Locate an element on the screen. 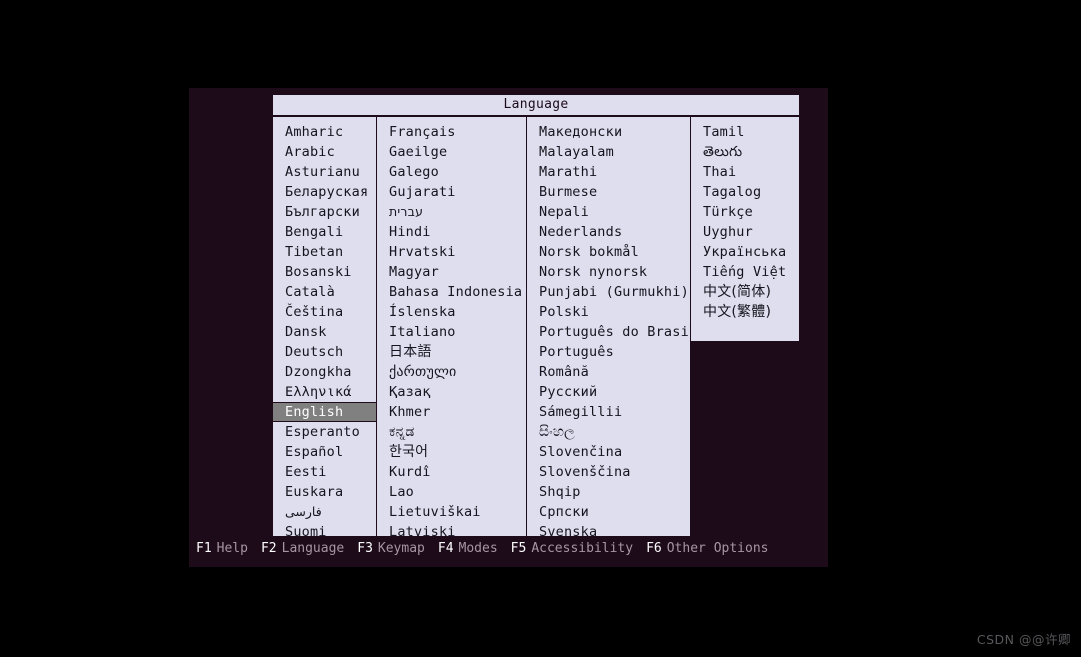 This screenshot has height=657, width=1081. language-item: Bosanski is located at coordinates (324, 272).